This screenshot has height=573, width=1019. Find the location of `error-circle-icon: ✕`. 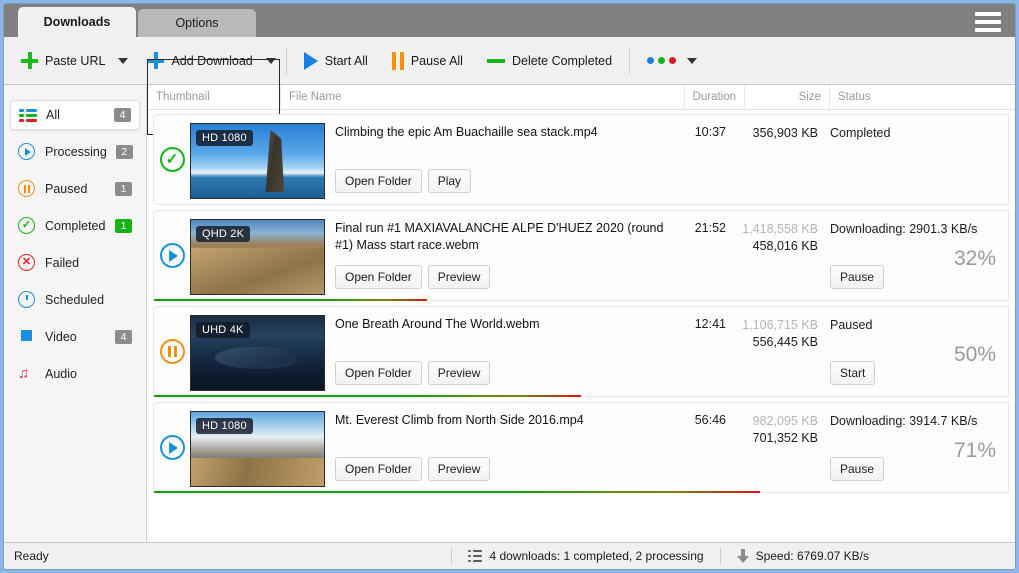

error-circle-icon: ✕ is located at coordinates (27, 263).